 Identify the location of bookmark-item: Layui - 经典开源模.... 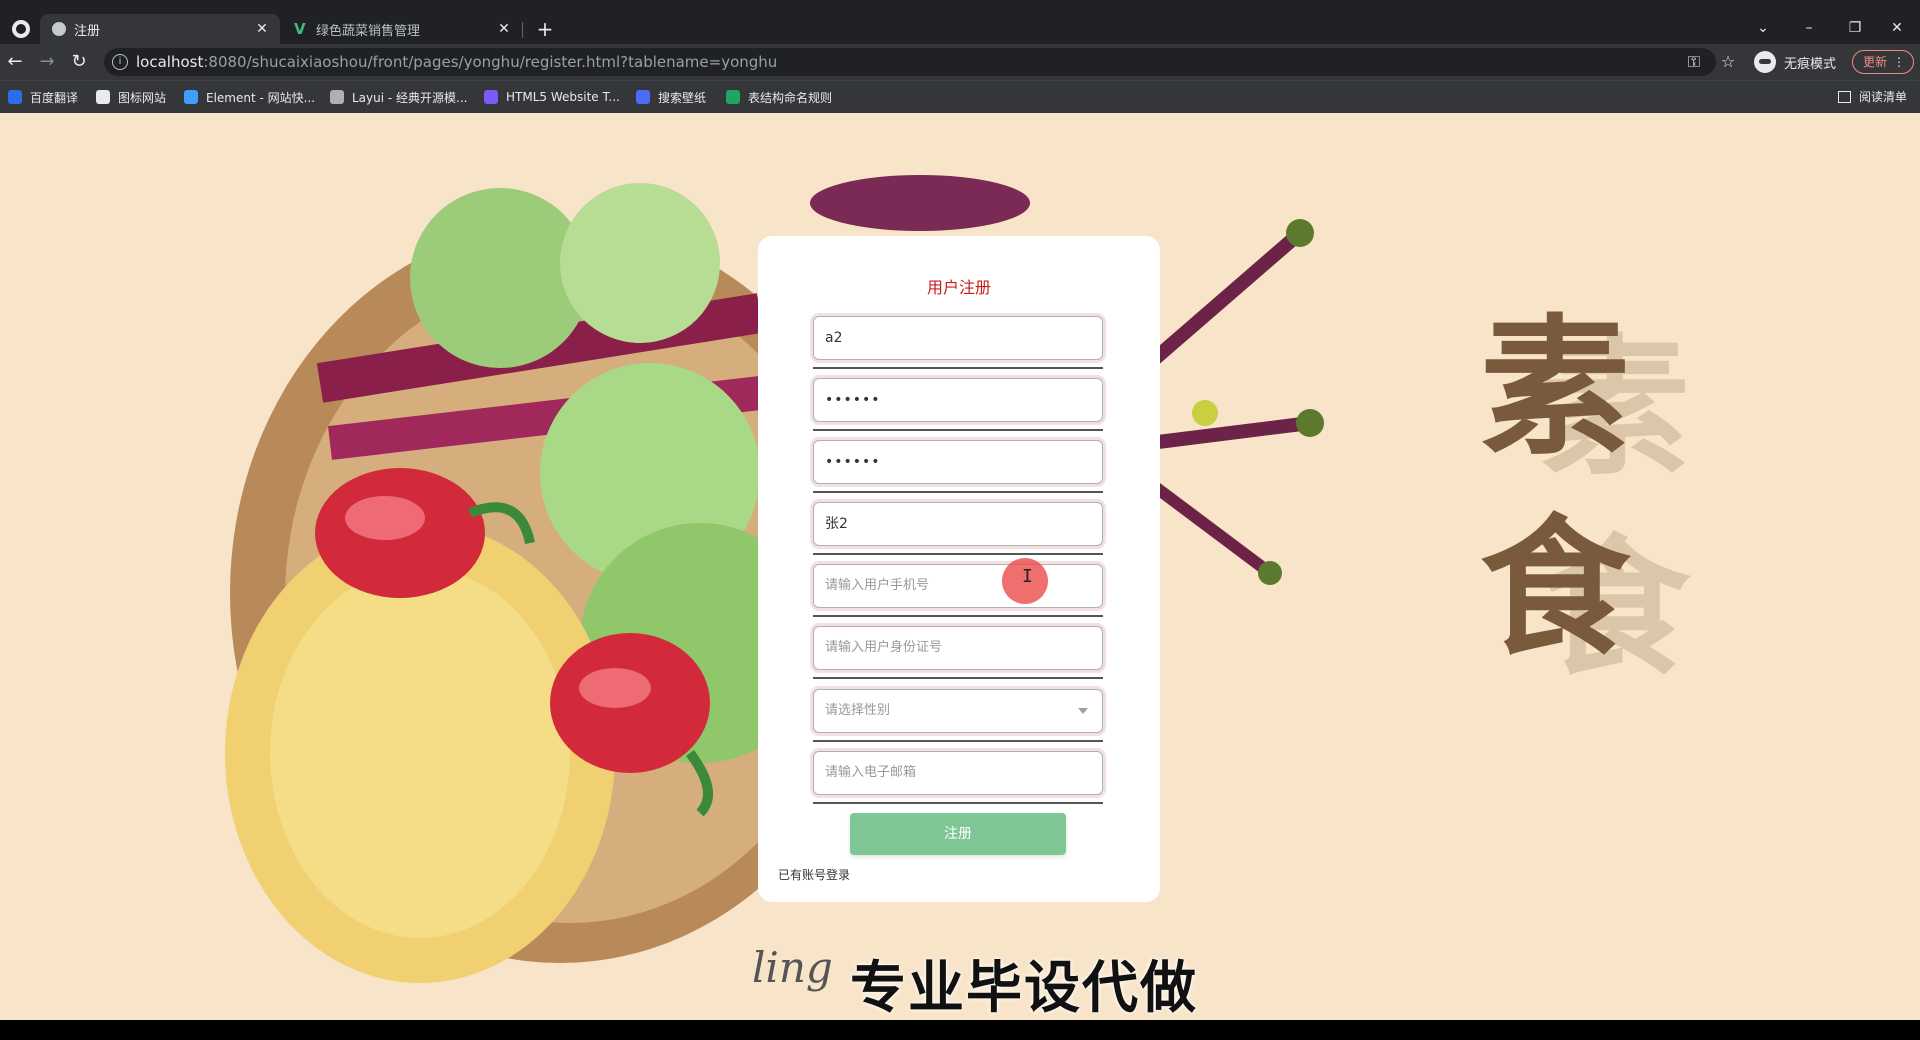
(398, 97).